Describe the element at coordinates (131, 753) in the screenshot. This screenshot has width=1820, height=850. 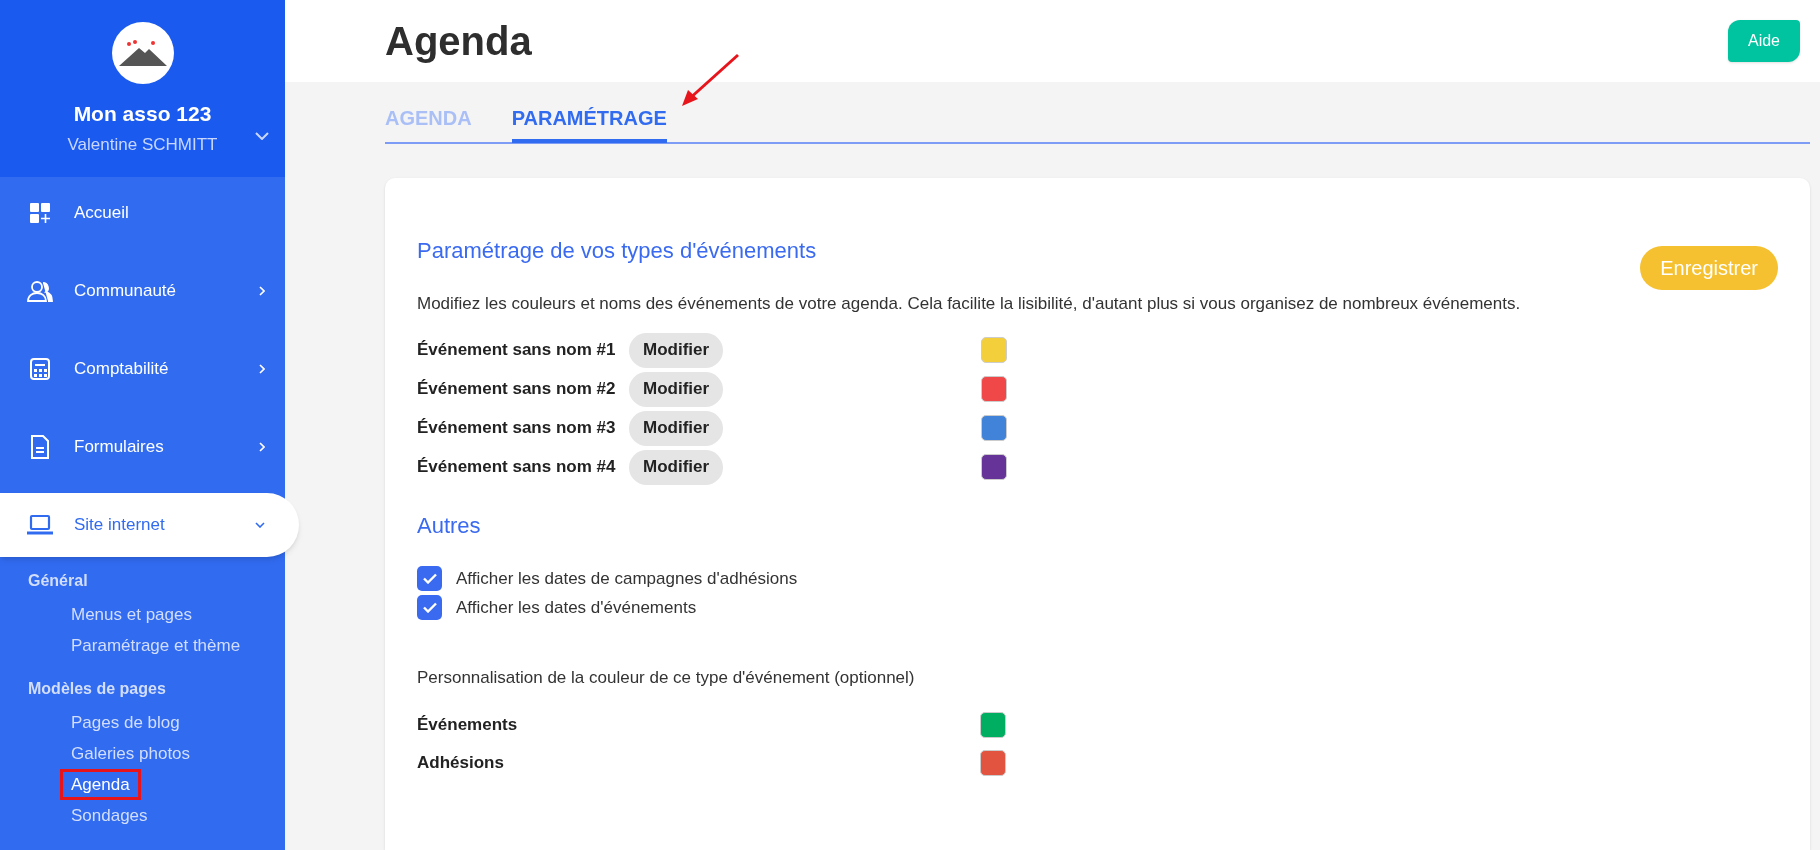
I see `submenu-link: Galeries photos` at that location.